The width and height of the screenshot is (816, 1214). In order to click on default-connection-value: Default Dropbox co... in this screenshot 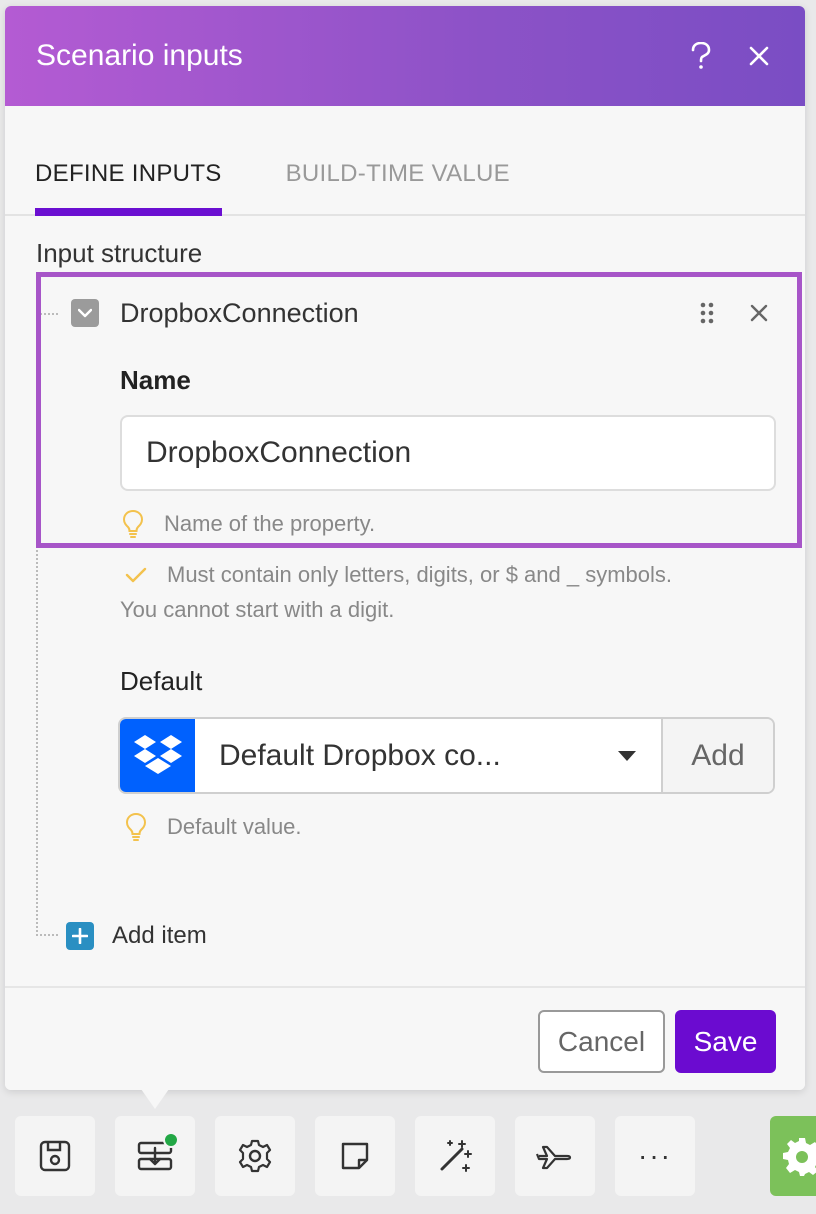, I will do `click(360, 755)`.